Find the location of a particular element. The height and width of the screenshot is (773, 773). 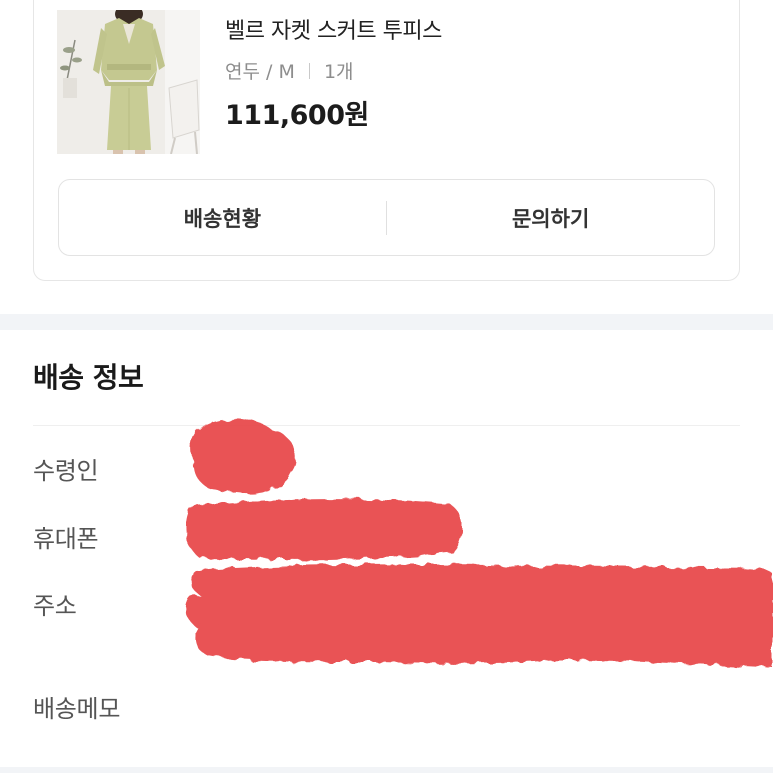

section-divider-bottom is located at coordinates (386, 770).